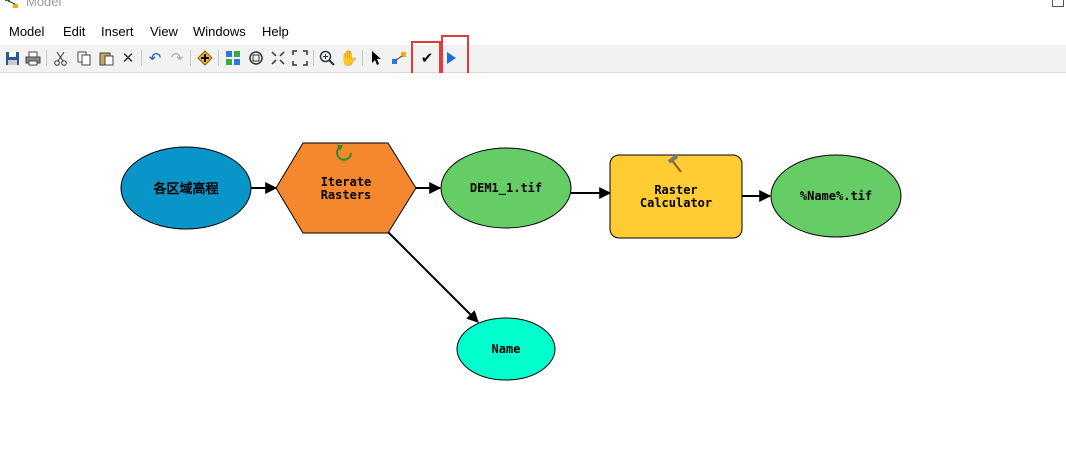 Image resolution: width=1066 pixels, height=453 pixels. I want to click on iterate-rasters-label-2: Rasters, so click(346, 195).